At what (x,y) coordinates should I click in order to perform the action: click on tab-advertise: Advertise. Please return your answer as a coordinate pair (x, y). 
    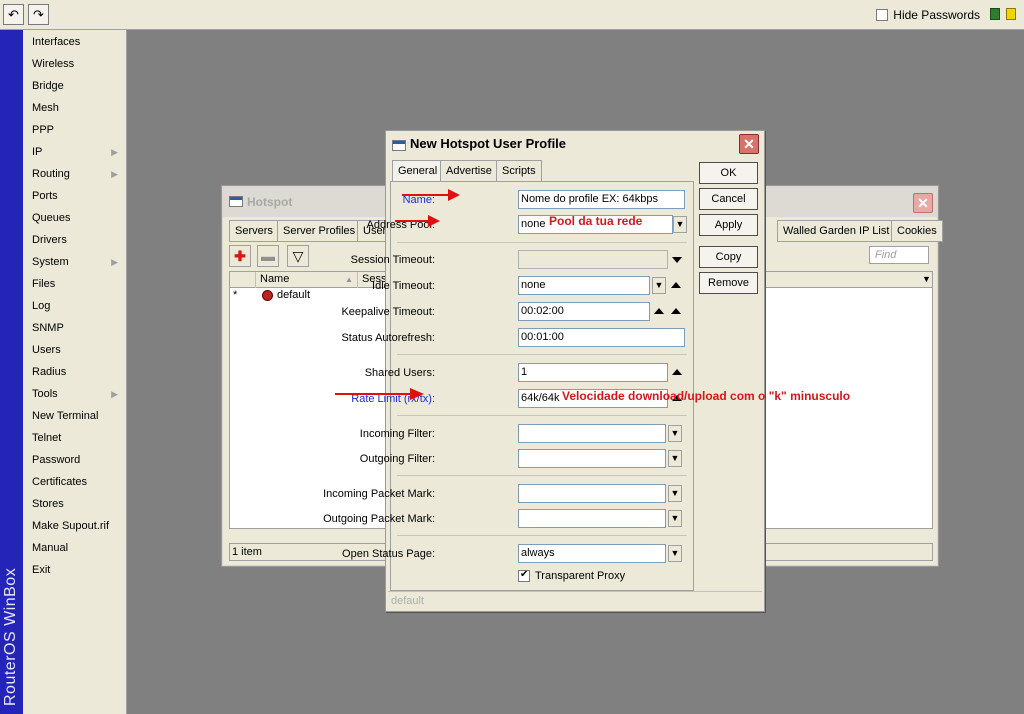
    Looking at the image, I should click on (469, 171).